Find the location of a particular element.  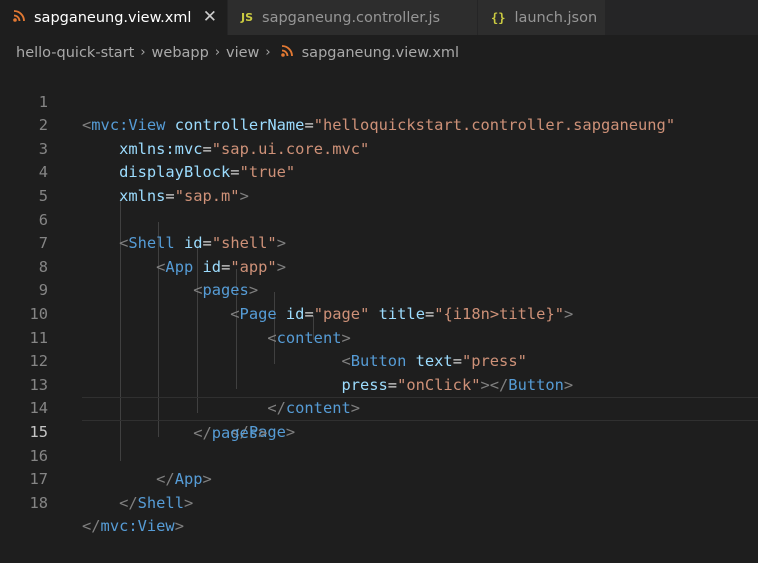

code-line: 3 displayBlock="true" is located at coordinates (379, 148).